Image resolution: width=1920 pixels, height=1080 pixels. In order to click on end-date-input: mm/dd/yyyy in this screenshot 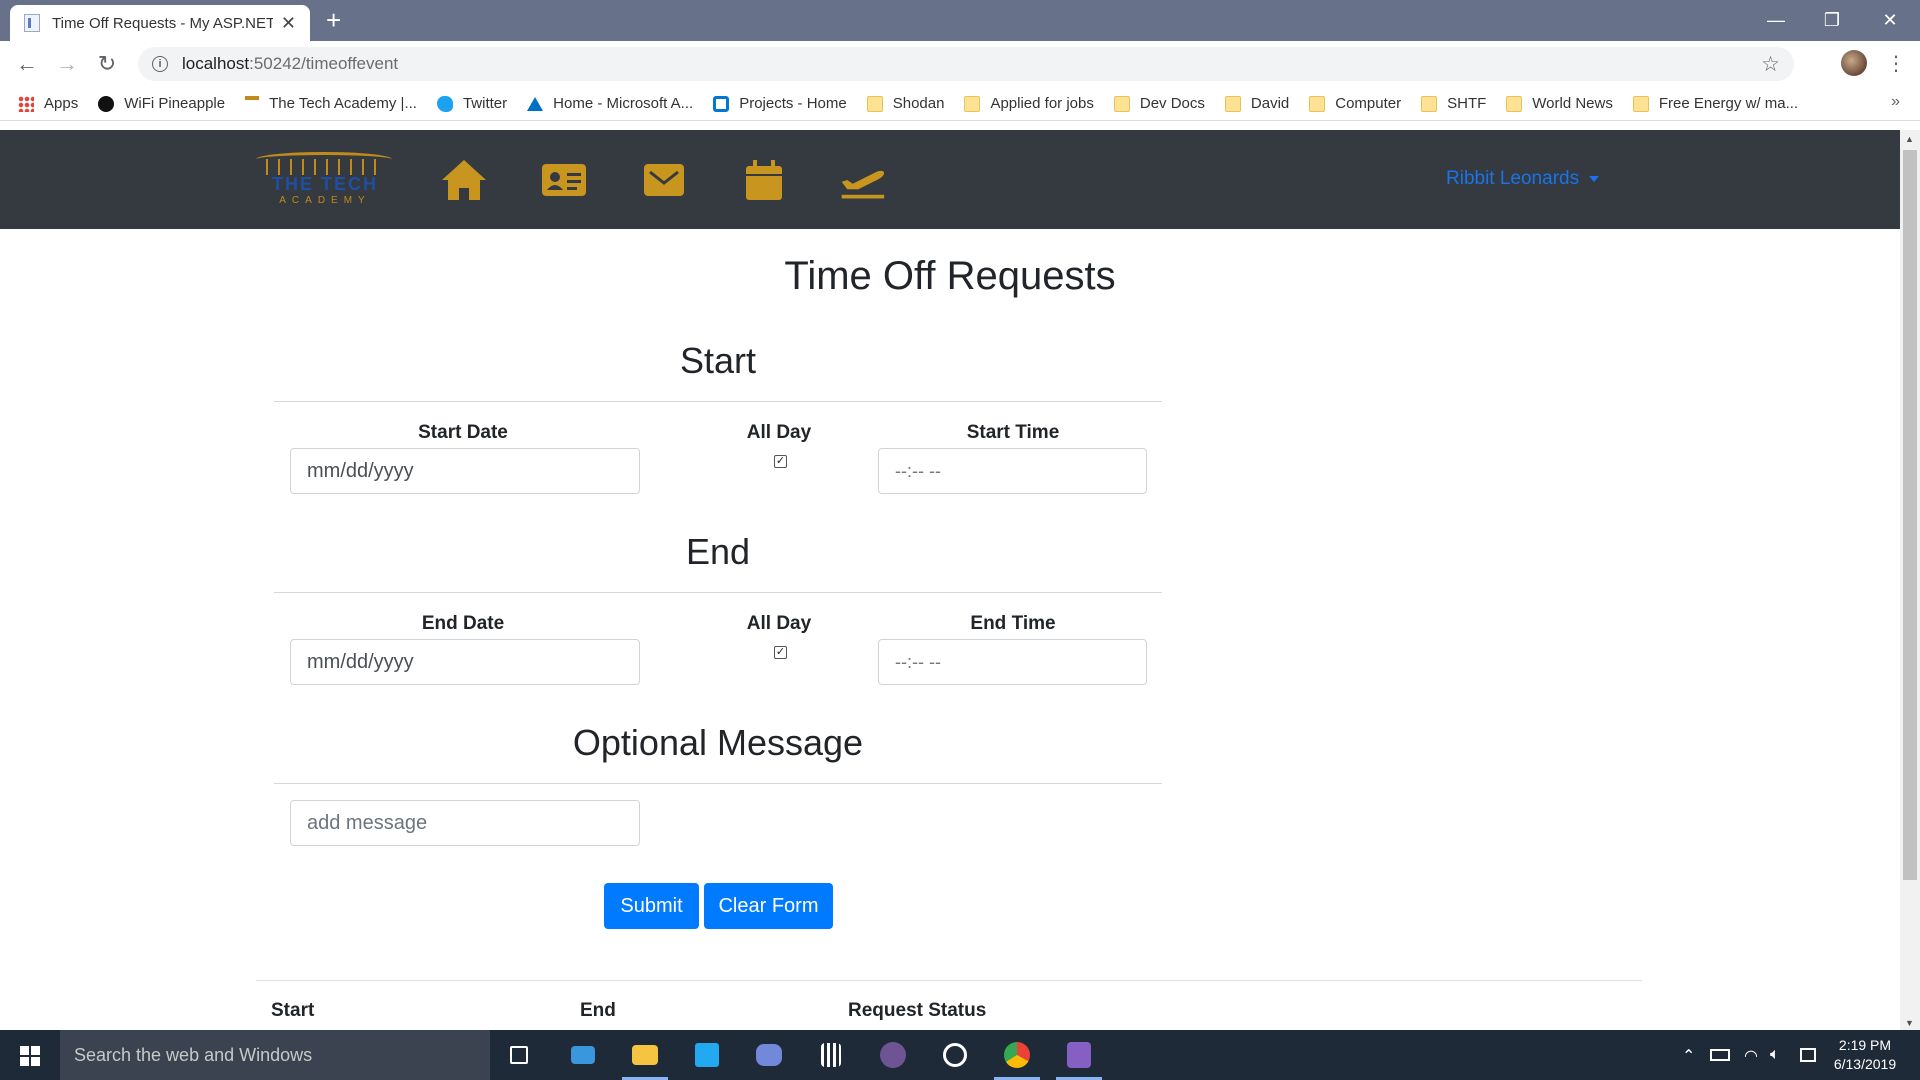, I will do `click(465, 662)`.